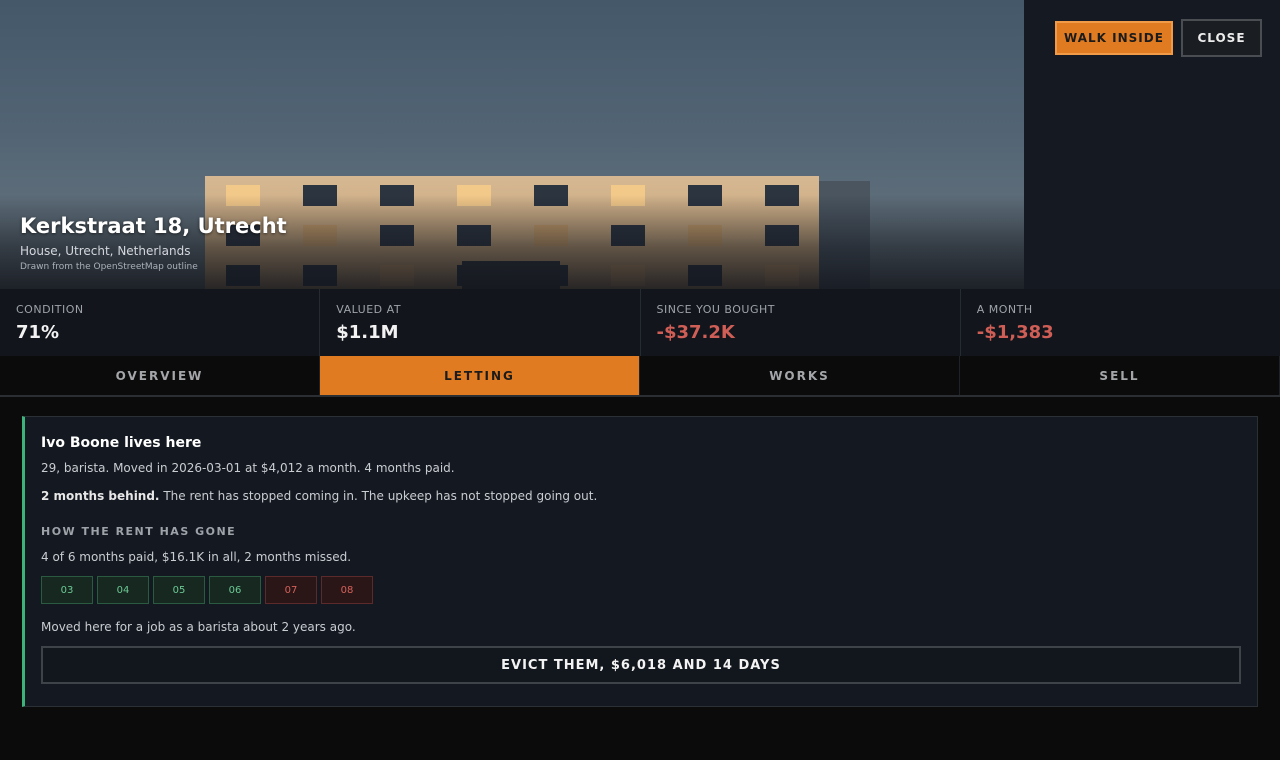  I want to click on arrears-bold: 2 months behind., so click(100, 496).